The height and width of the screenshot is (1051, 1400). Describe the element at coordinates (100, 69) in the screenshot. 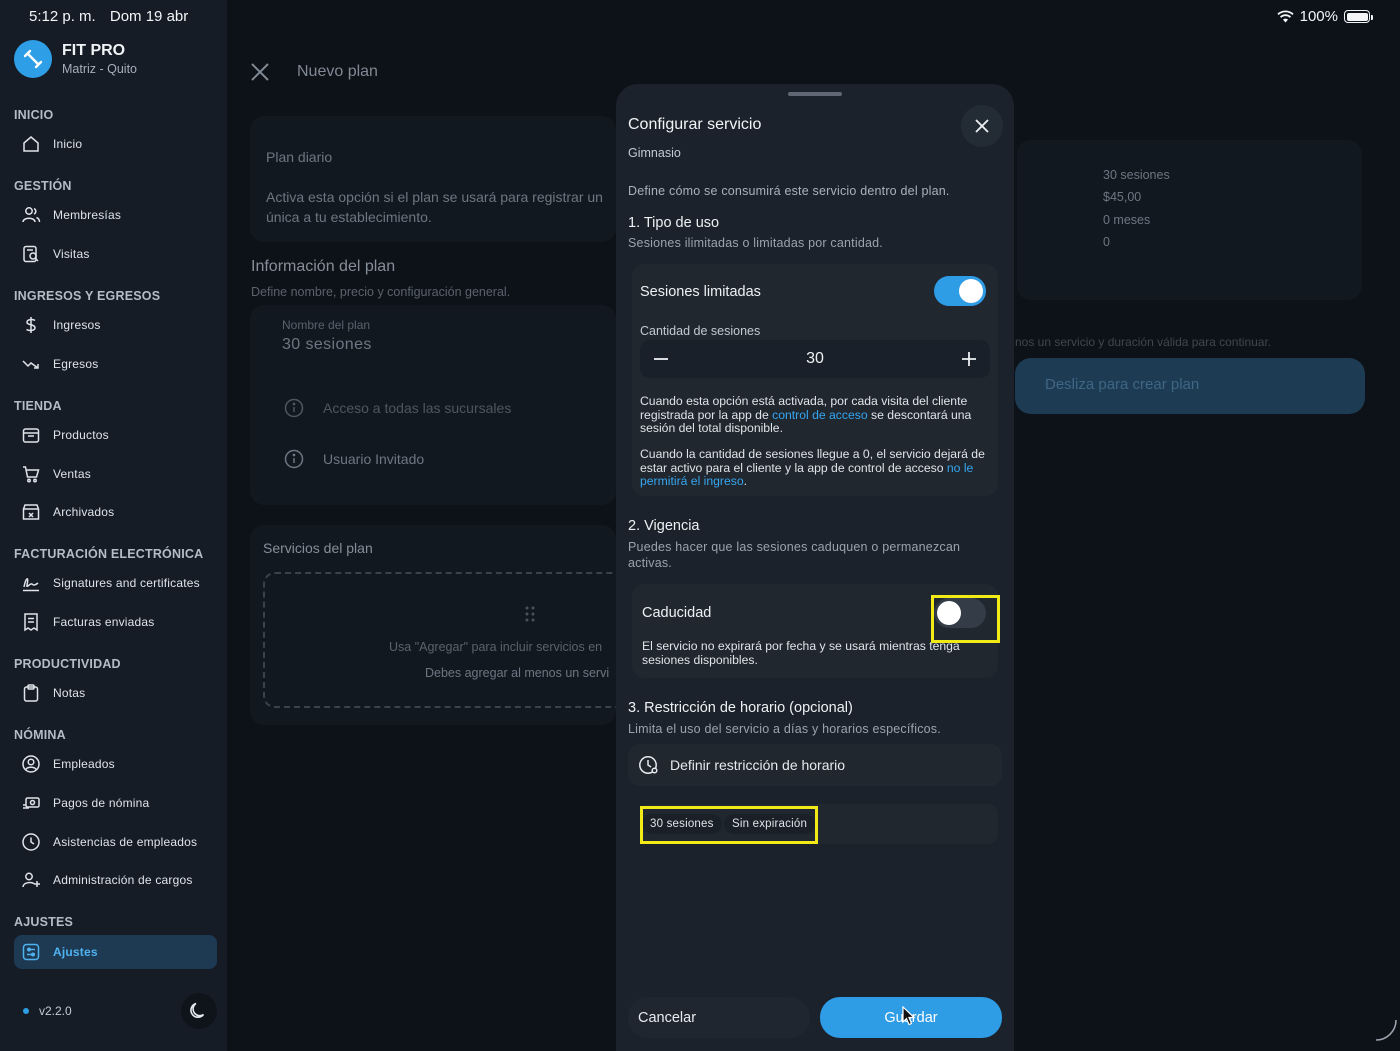

I see `brand-branch: Matriz - Quito` at that location.